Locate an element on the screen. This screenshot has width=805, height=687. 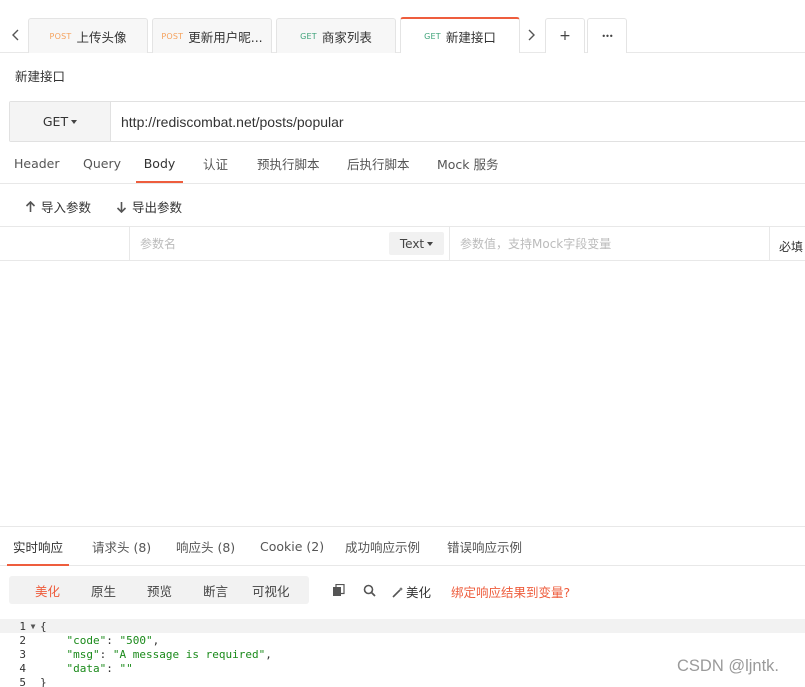
tab-query: Query is located at coordinates (102, 163).